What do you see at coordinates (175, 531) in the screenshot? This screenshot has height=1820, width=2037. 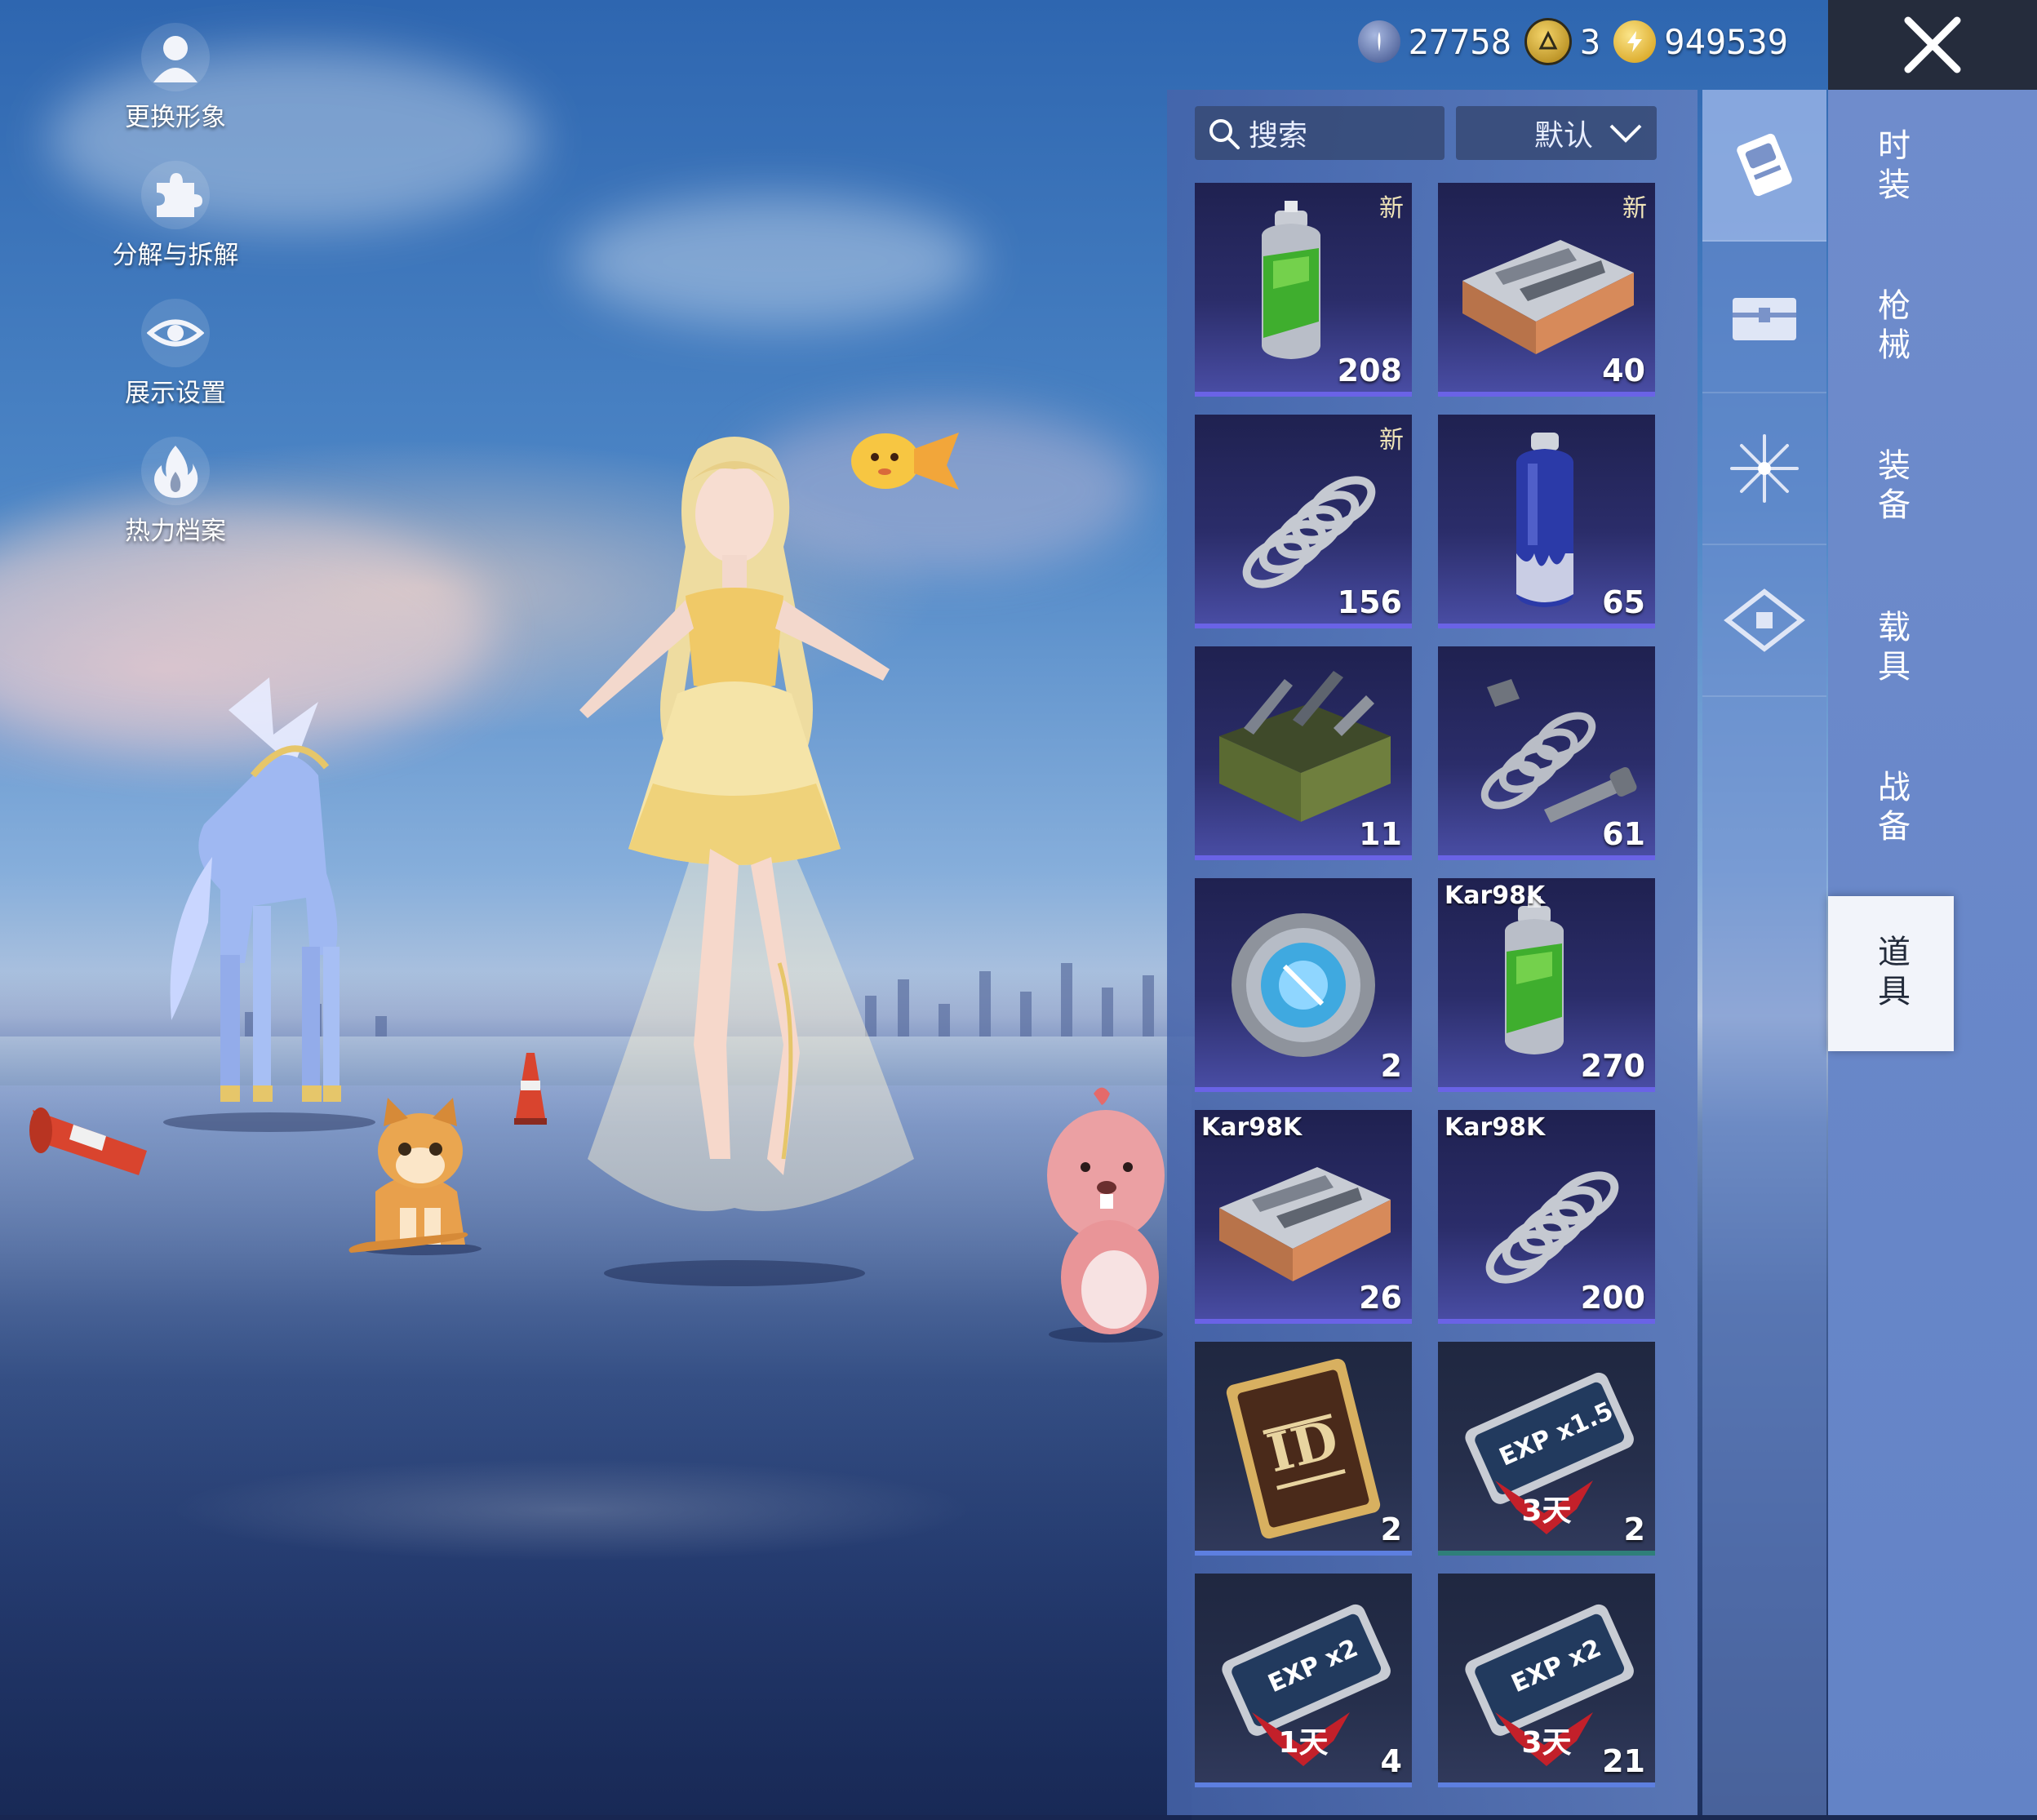 I see `heat-archive-label: 热力档案` at bounding box center [175, 531].